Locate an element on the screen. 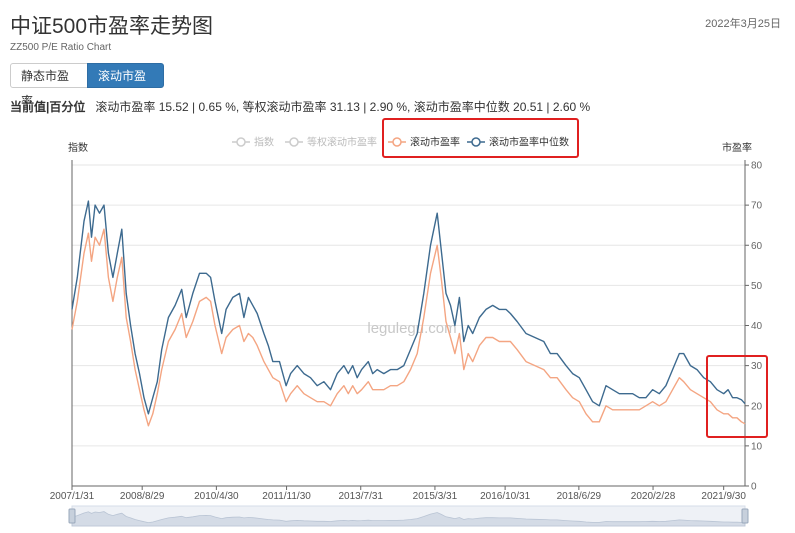 This screenshot has width=795, height=533. zoom-handle-right is located at coordinates (745, 516).